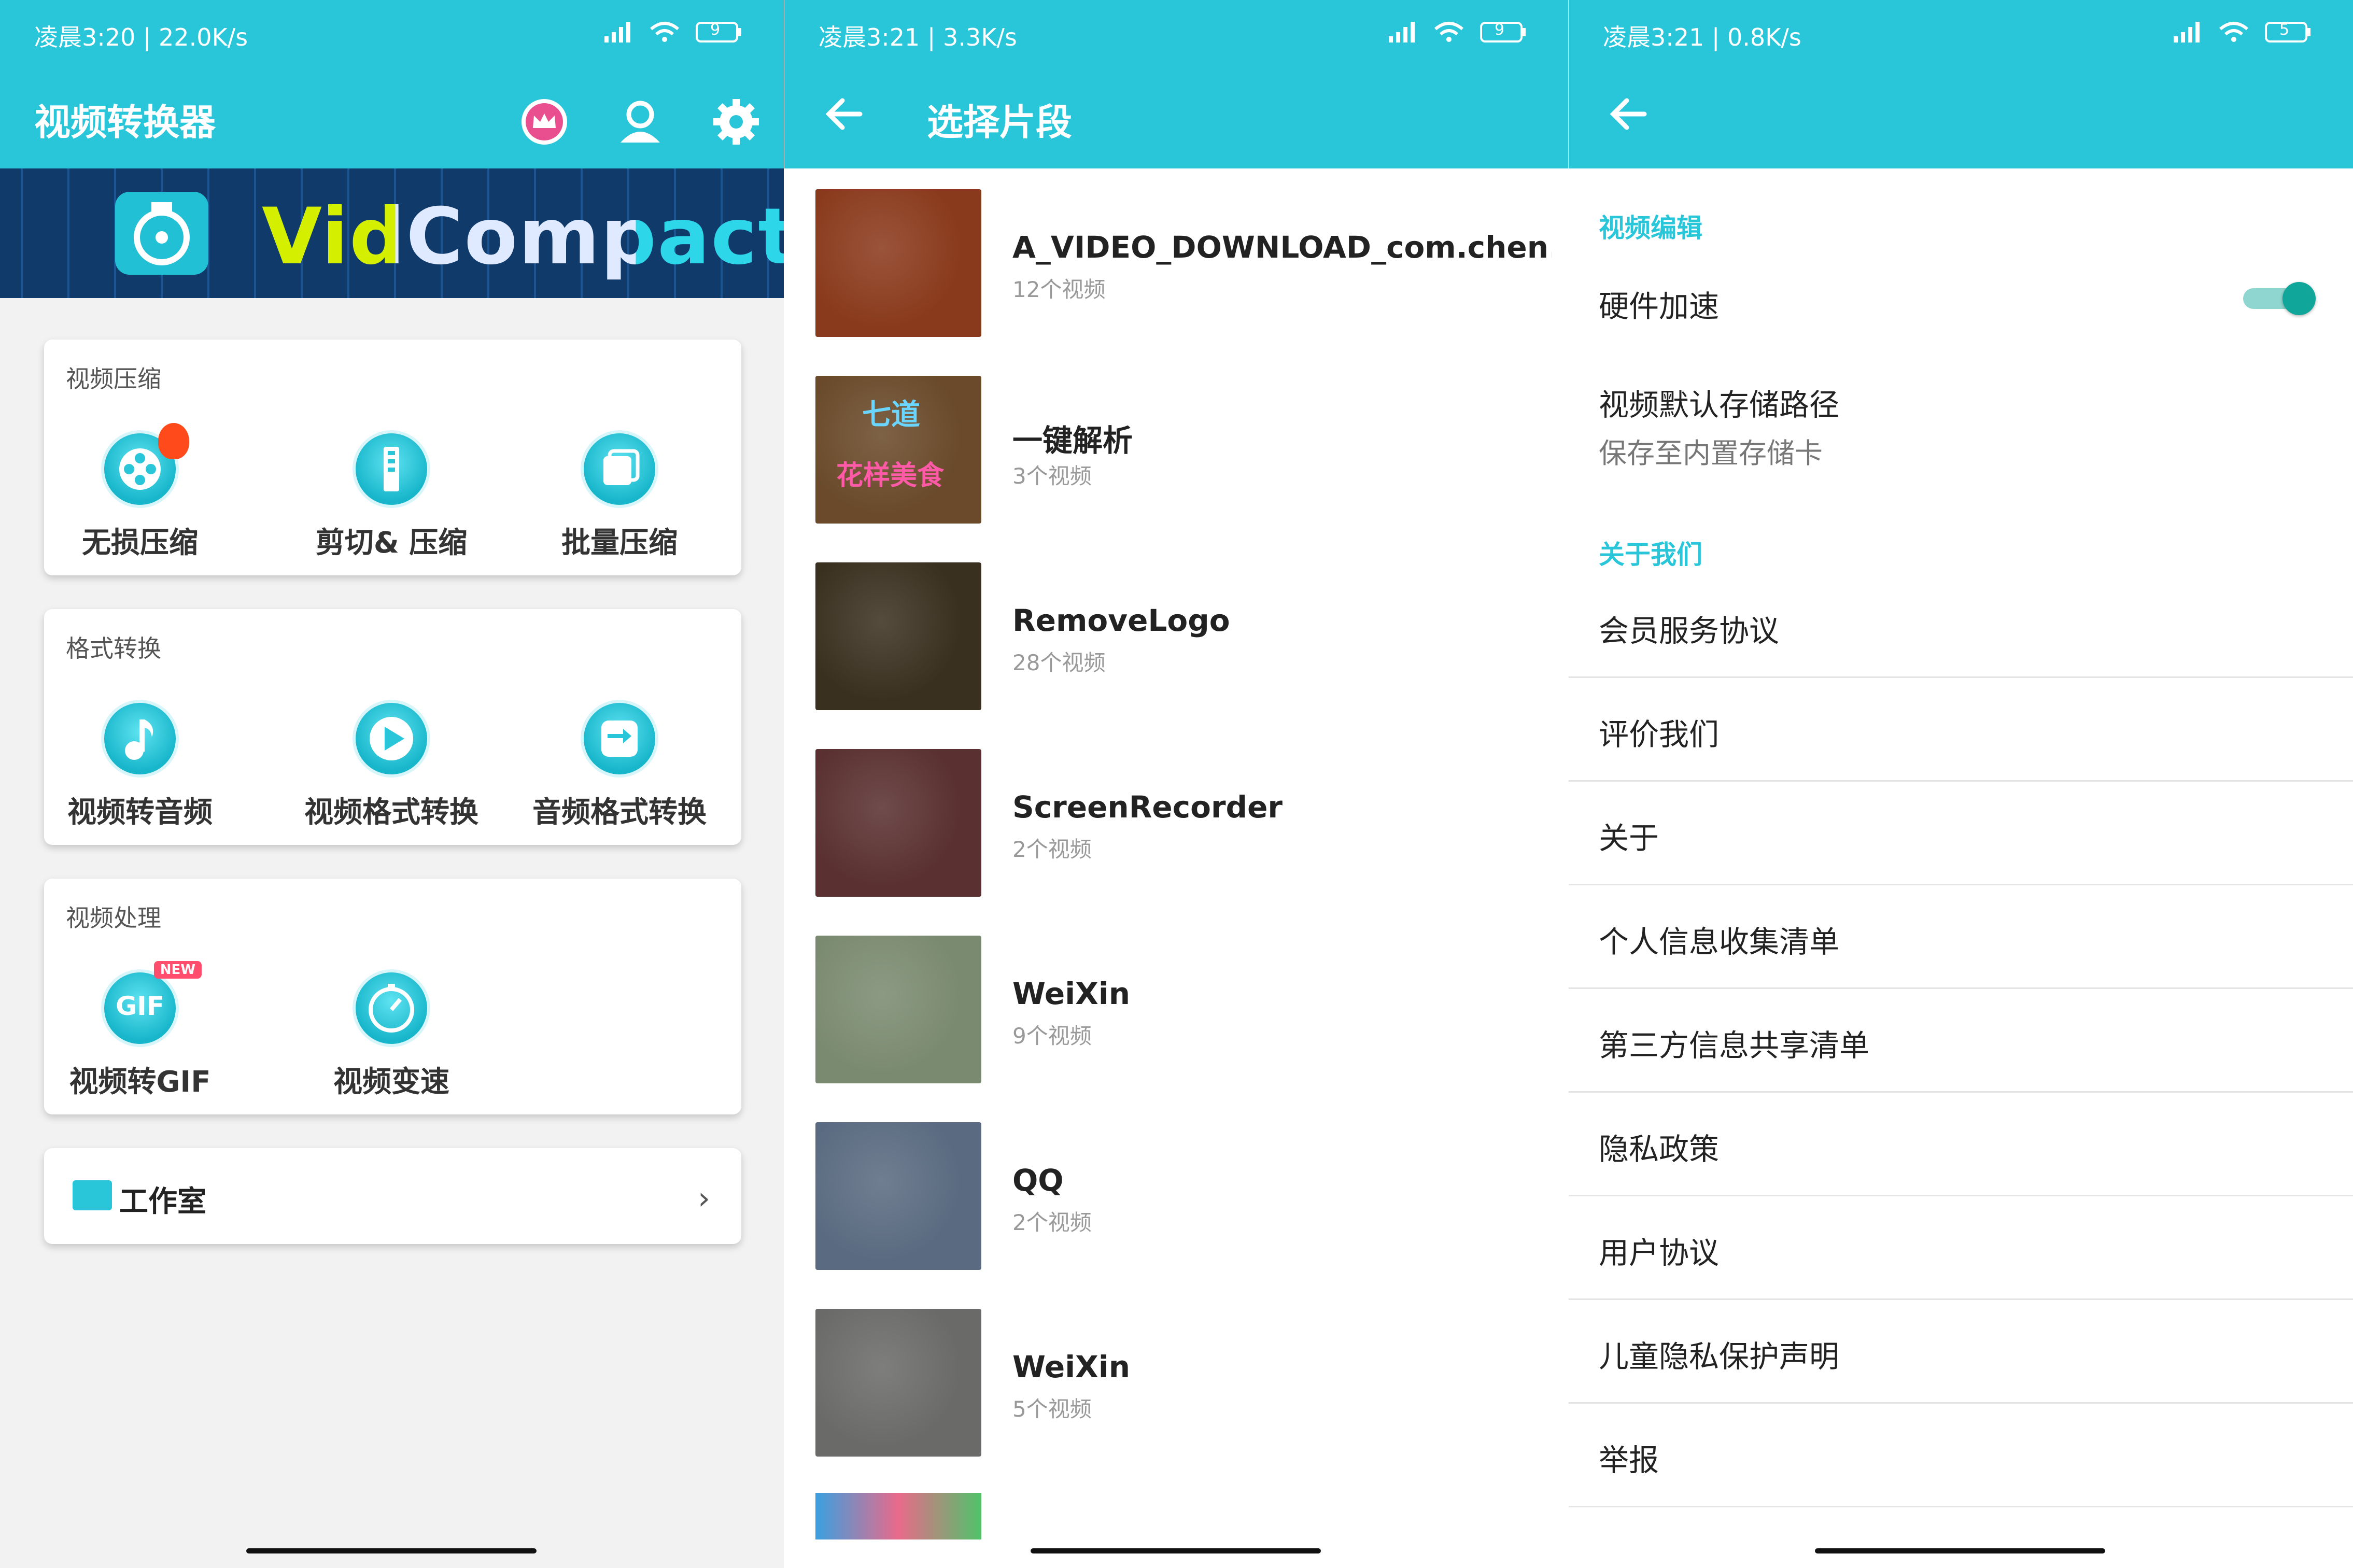 The width and height of the screenshot is (2353, 1568). What do you see at coordinates (1059, 289) in the screenshot?
I see `folder-video-count: 12个视频` at bounding box center [1059, 289].